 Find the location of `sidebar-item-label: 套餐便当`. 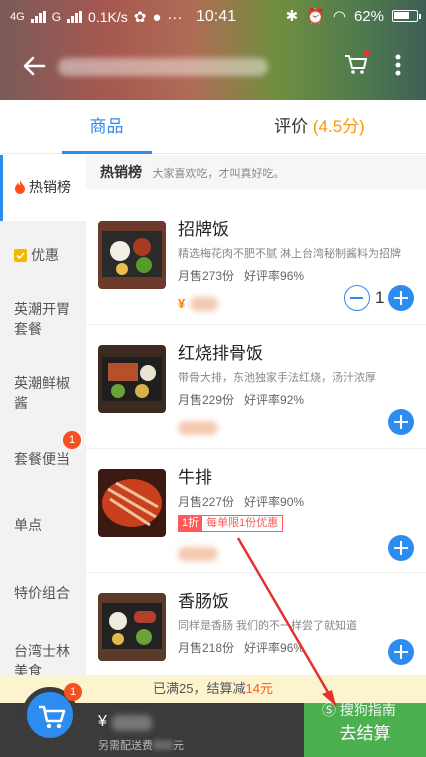

sidebar-item-label: 套餐便当 is located at coordinates (42, 459).